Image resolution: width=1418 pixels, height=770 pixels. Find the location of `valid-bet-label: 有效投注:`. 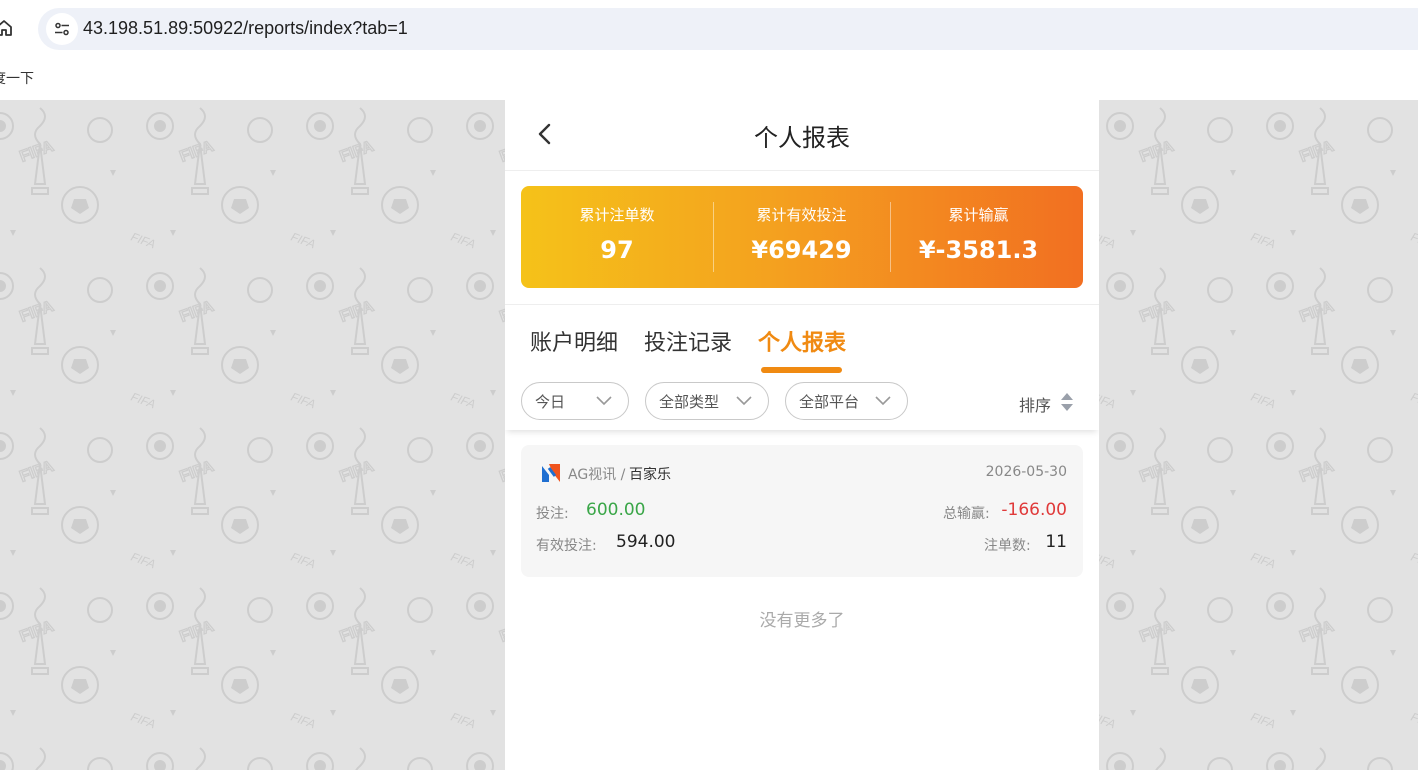

valid-bet-label: 有效投注: is located at coordinates (566, 546).